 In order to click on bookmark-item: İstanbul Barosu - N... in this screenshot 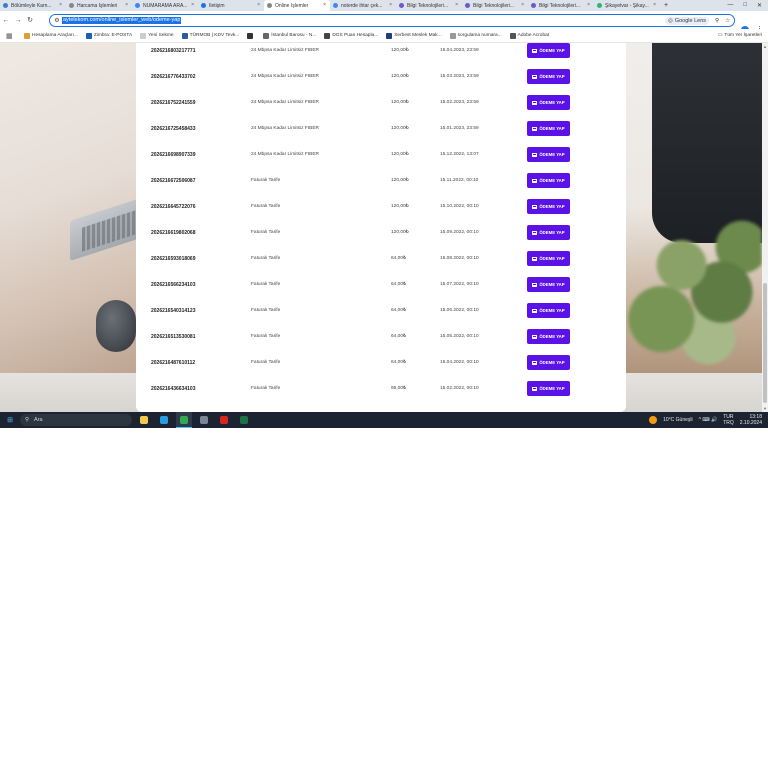, I will do `click(289, 35)`.